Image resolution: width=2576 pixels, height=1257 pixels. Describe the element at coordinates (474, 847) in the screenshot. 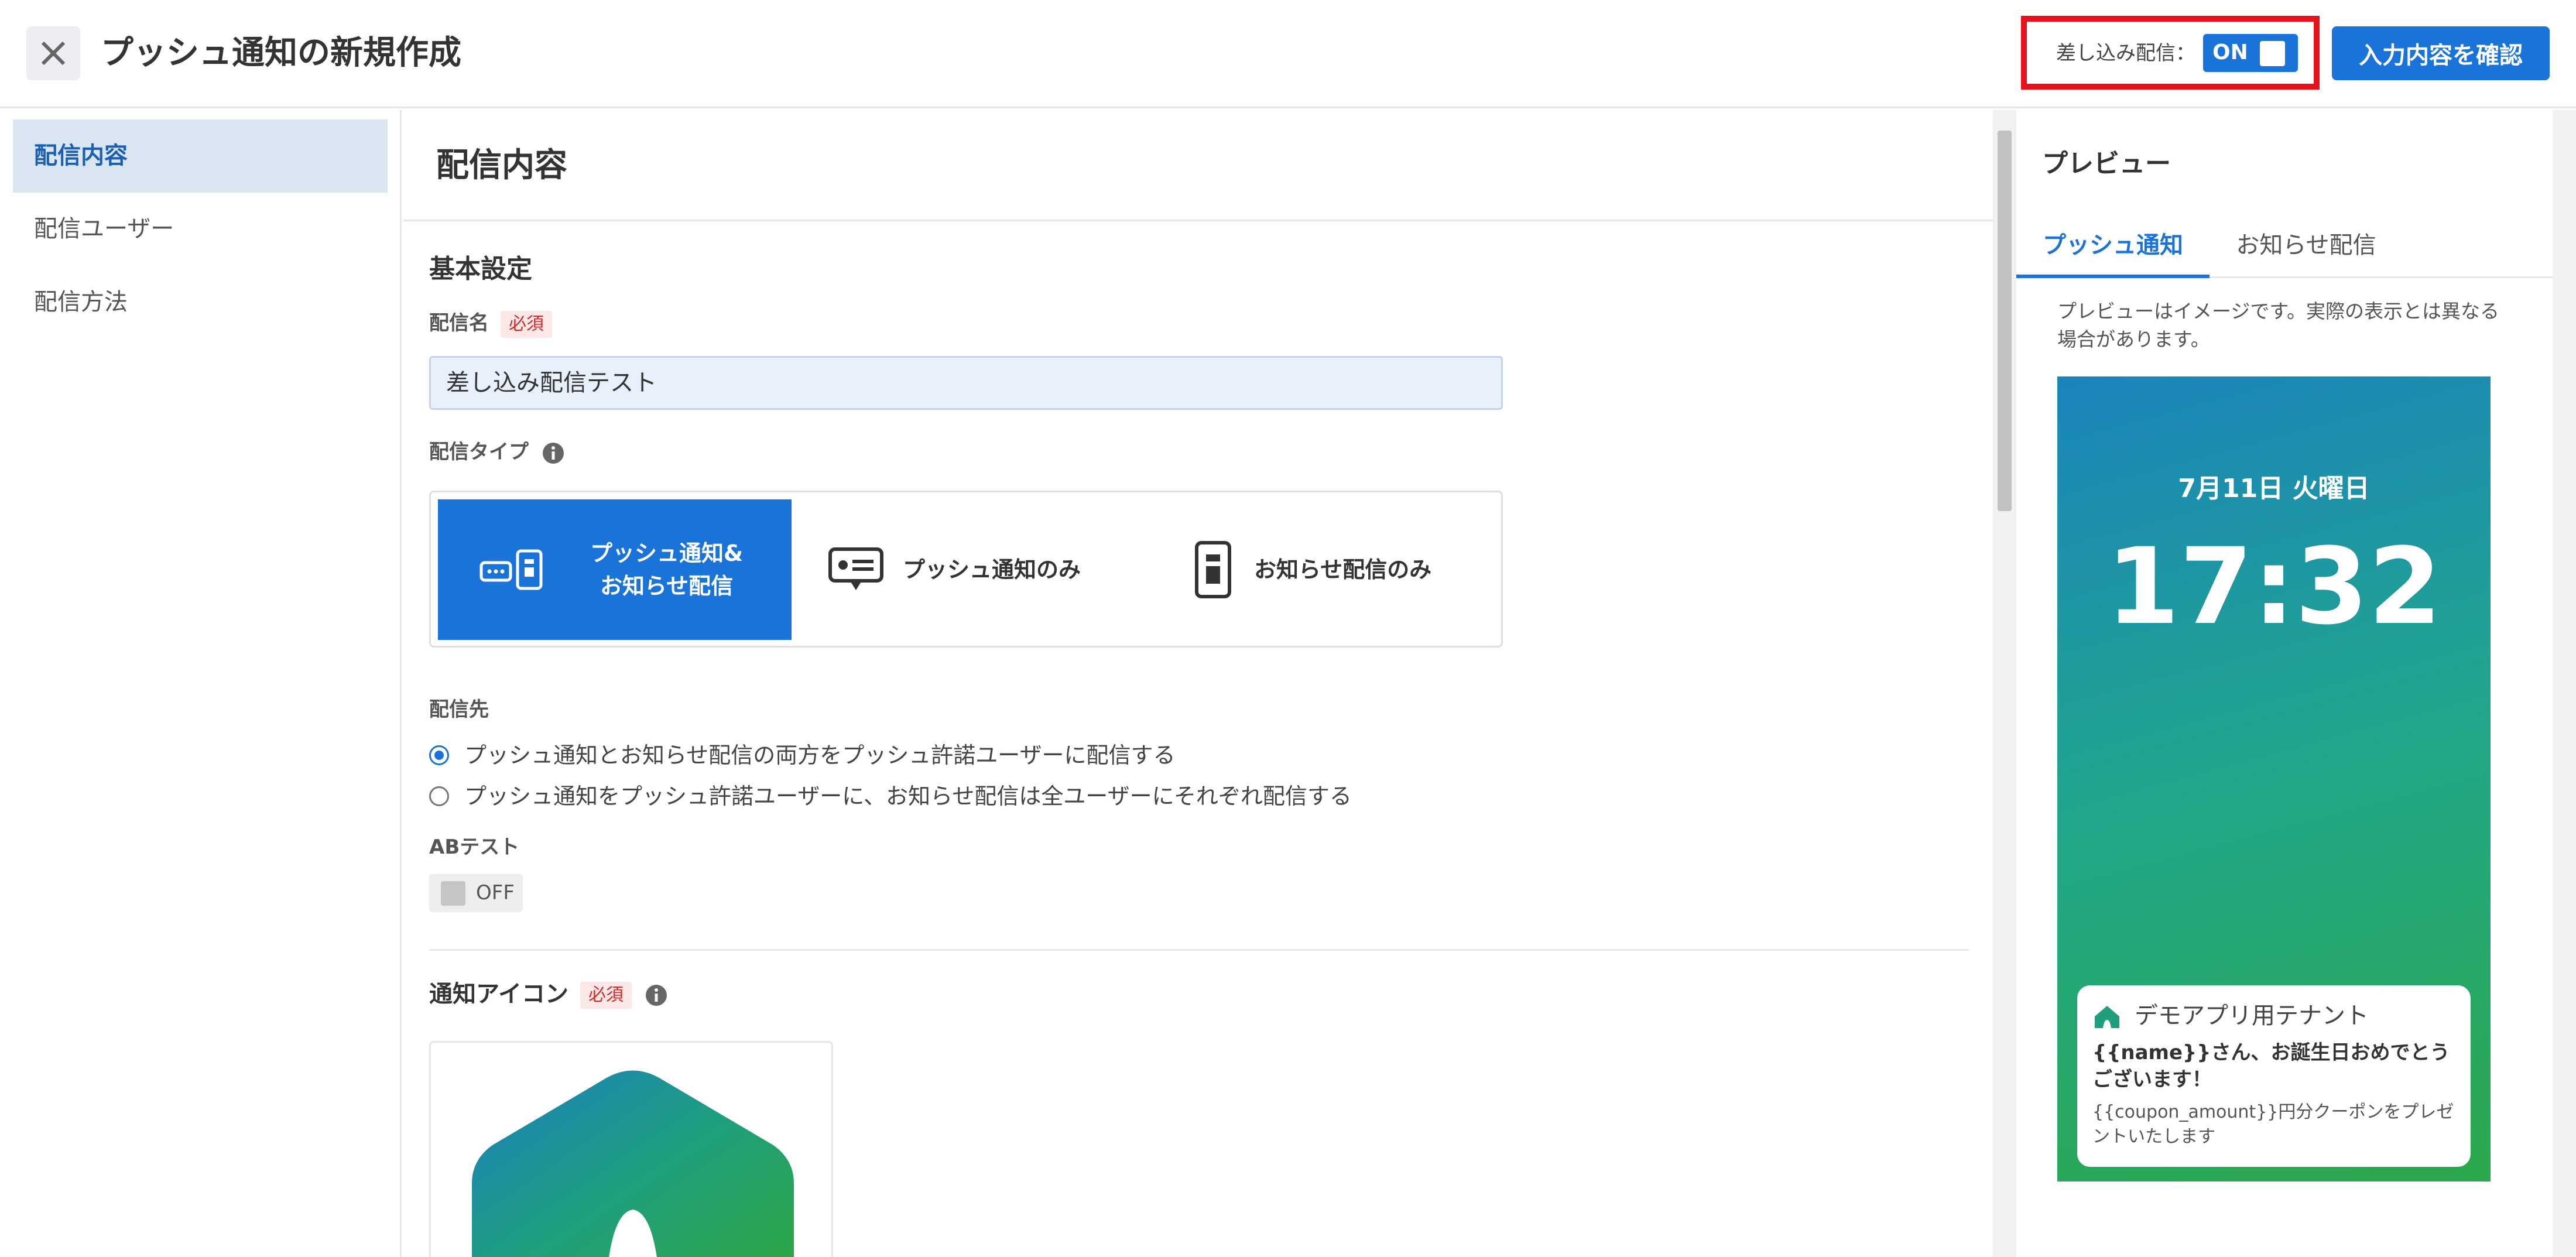

I see `ab-test-label: ABテスト` at that location.